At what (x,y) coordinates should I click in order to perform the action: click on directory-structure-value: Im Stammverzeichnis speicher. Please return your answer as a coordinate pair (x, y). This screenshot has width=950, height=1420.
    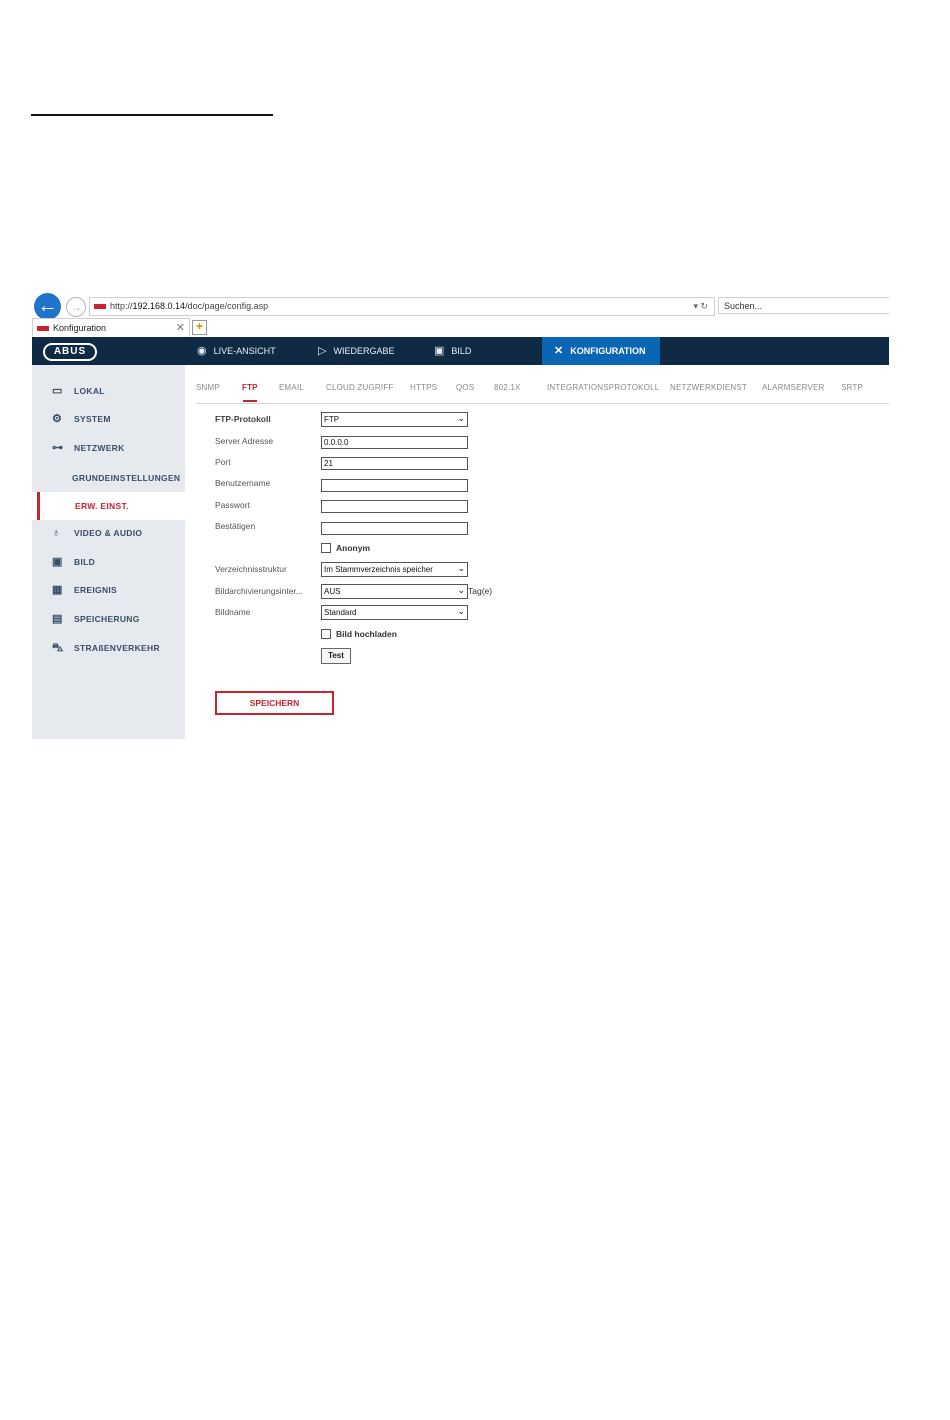
    Looking at the image, I should click on (378, 569).